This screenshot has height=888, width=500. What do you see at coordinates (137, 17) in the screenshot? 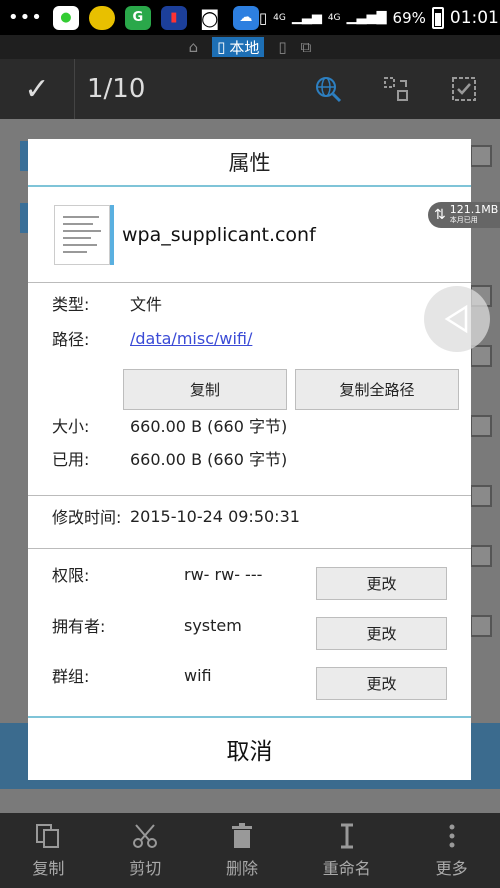
I see `app-green-icon: G` at bounding box center [137, 17].